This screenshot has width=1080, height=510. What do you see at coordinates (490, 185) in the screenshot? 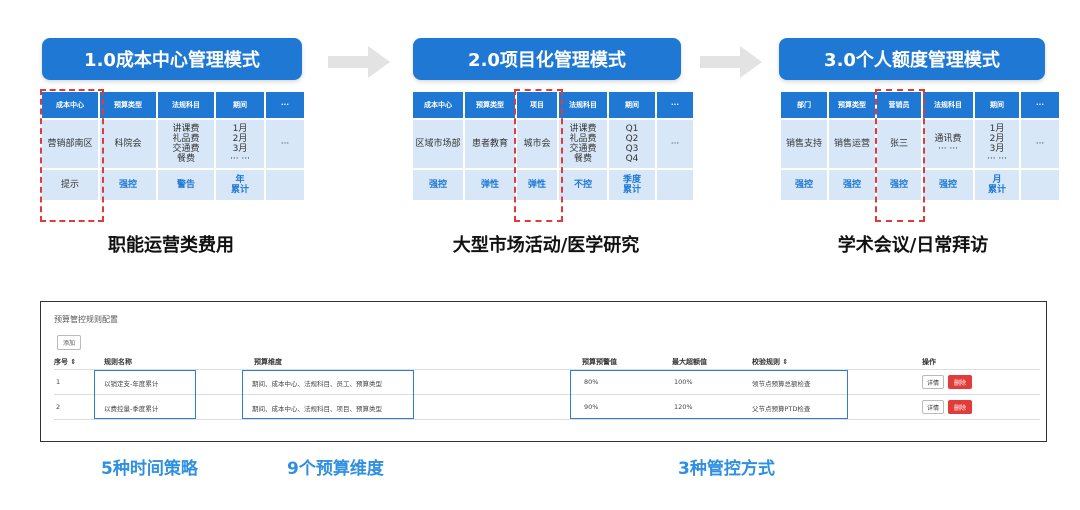
I see `table-cell: 弹性` at bounding box center [490, 185].